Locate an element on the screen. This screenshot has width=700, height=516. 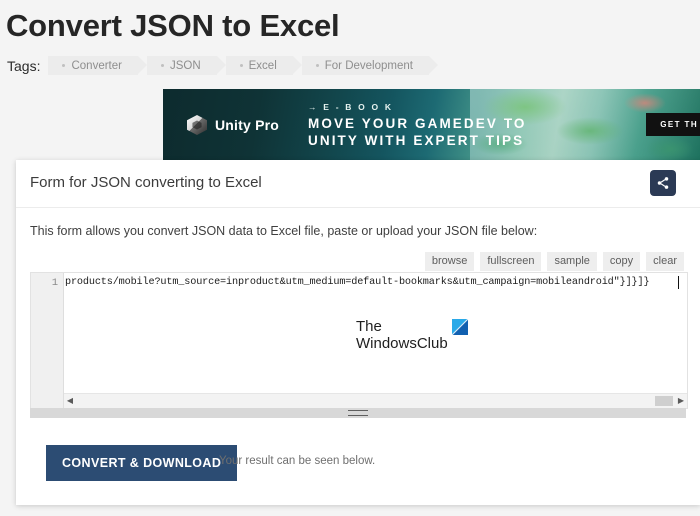
windowsclub-logo-icon is located at coordinates (459, 327).